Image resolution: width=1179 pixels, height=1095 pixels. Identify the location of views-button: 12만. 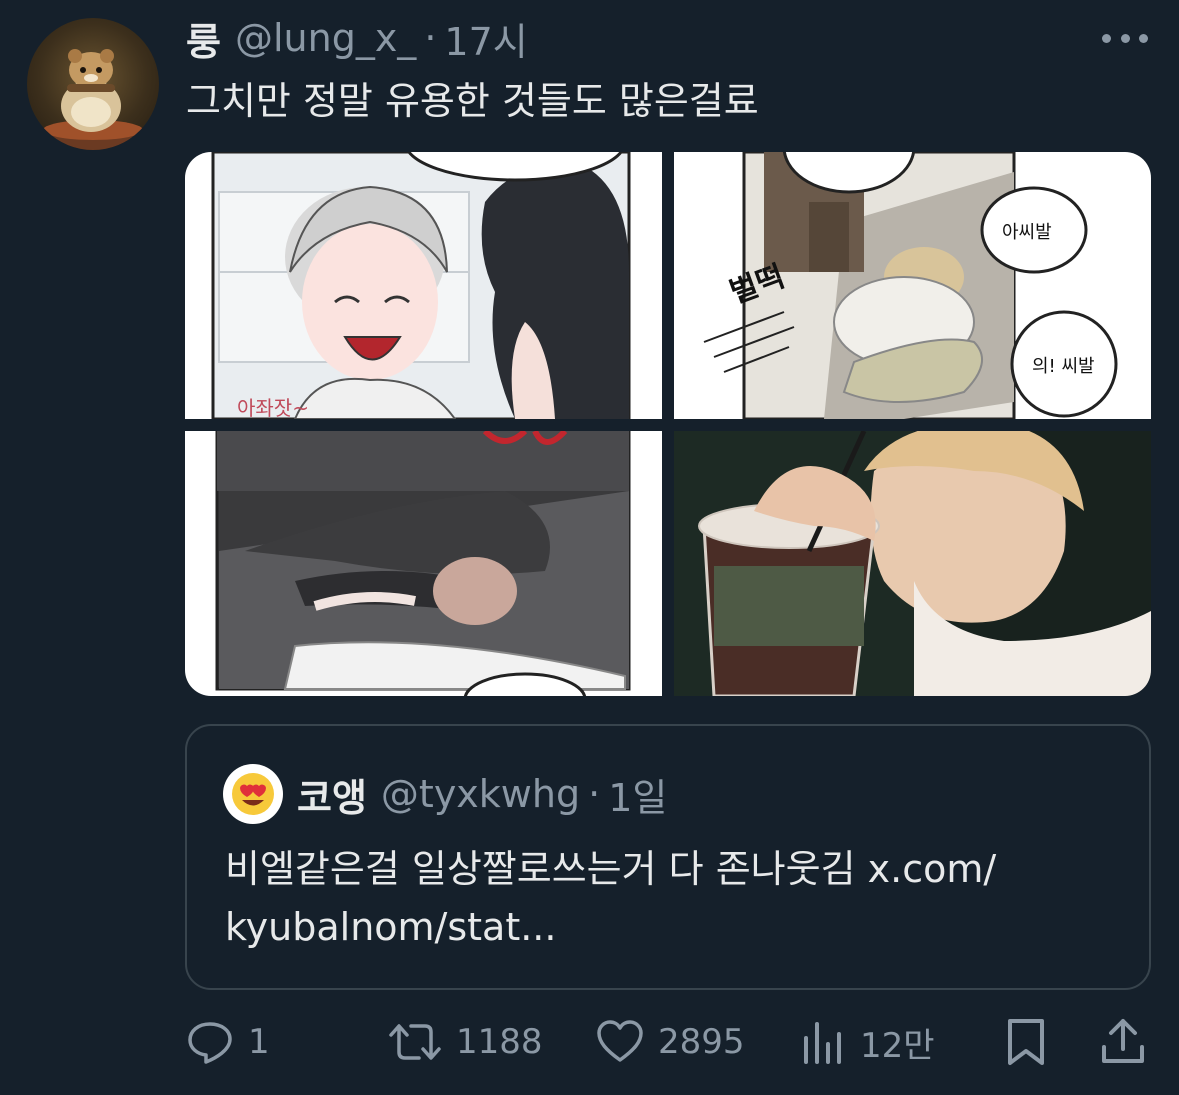
(867, 1042).